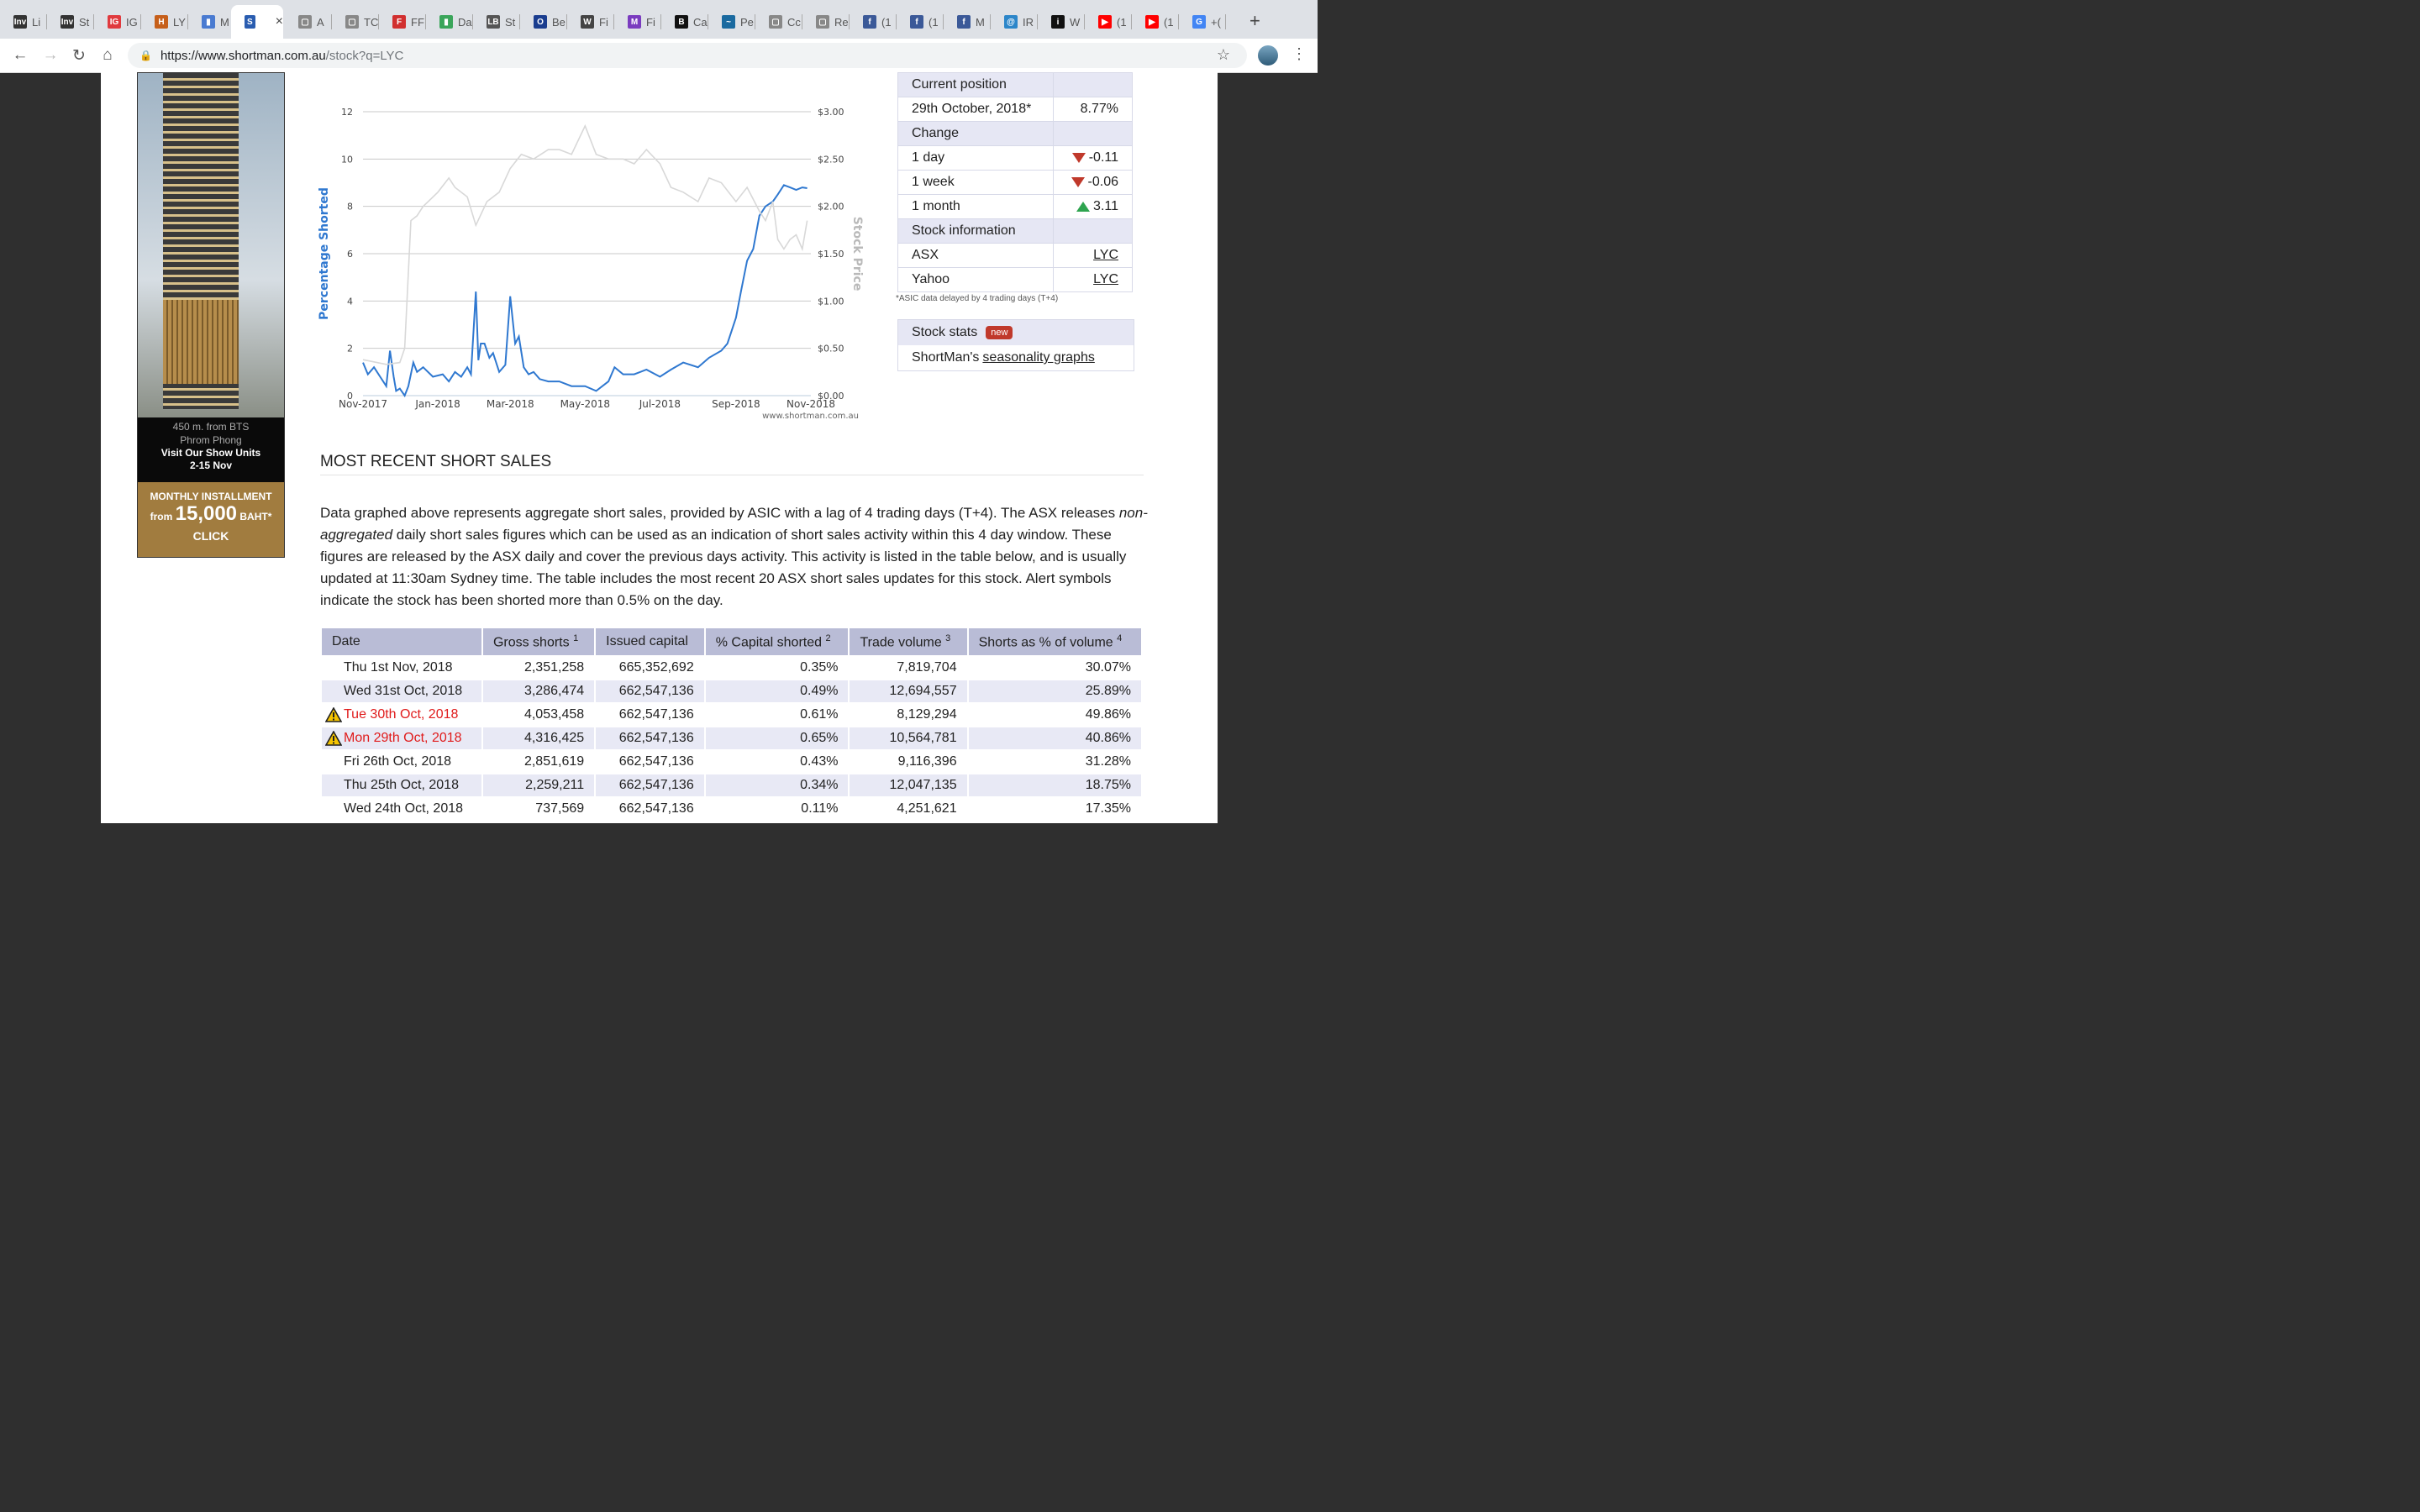  I want to click on change-1week-value: -0.06, so click(1093, 182).